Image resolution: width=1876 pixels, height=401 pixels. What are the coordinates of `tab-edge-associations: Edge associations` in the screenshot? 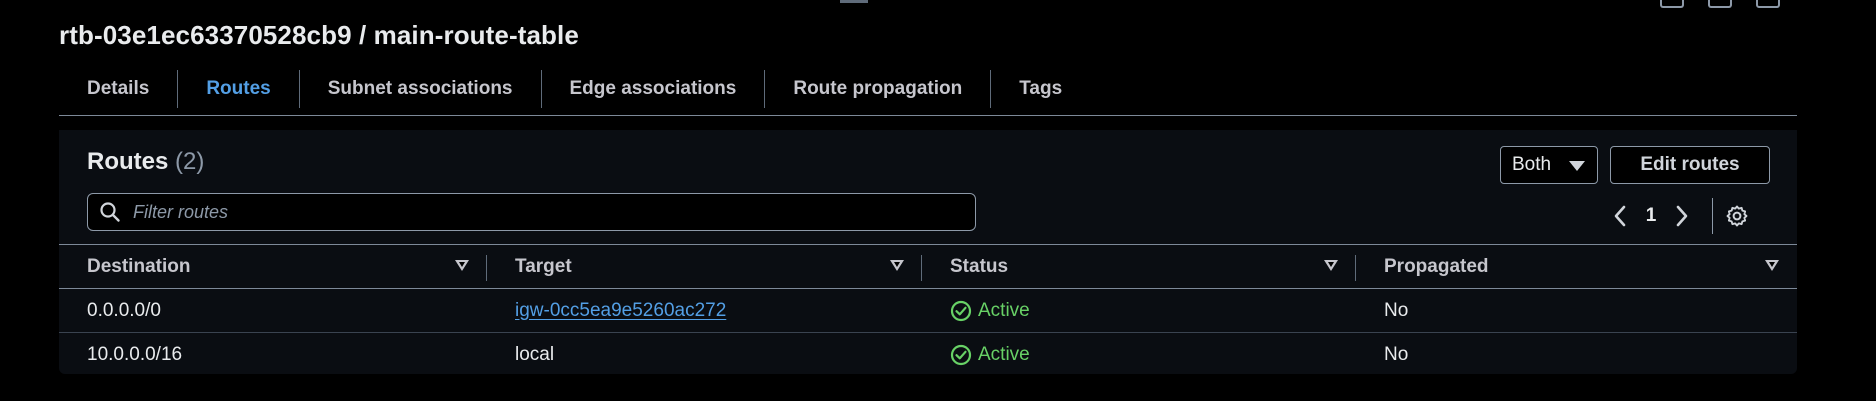 It's located at (654, 89).